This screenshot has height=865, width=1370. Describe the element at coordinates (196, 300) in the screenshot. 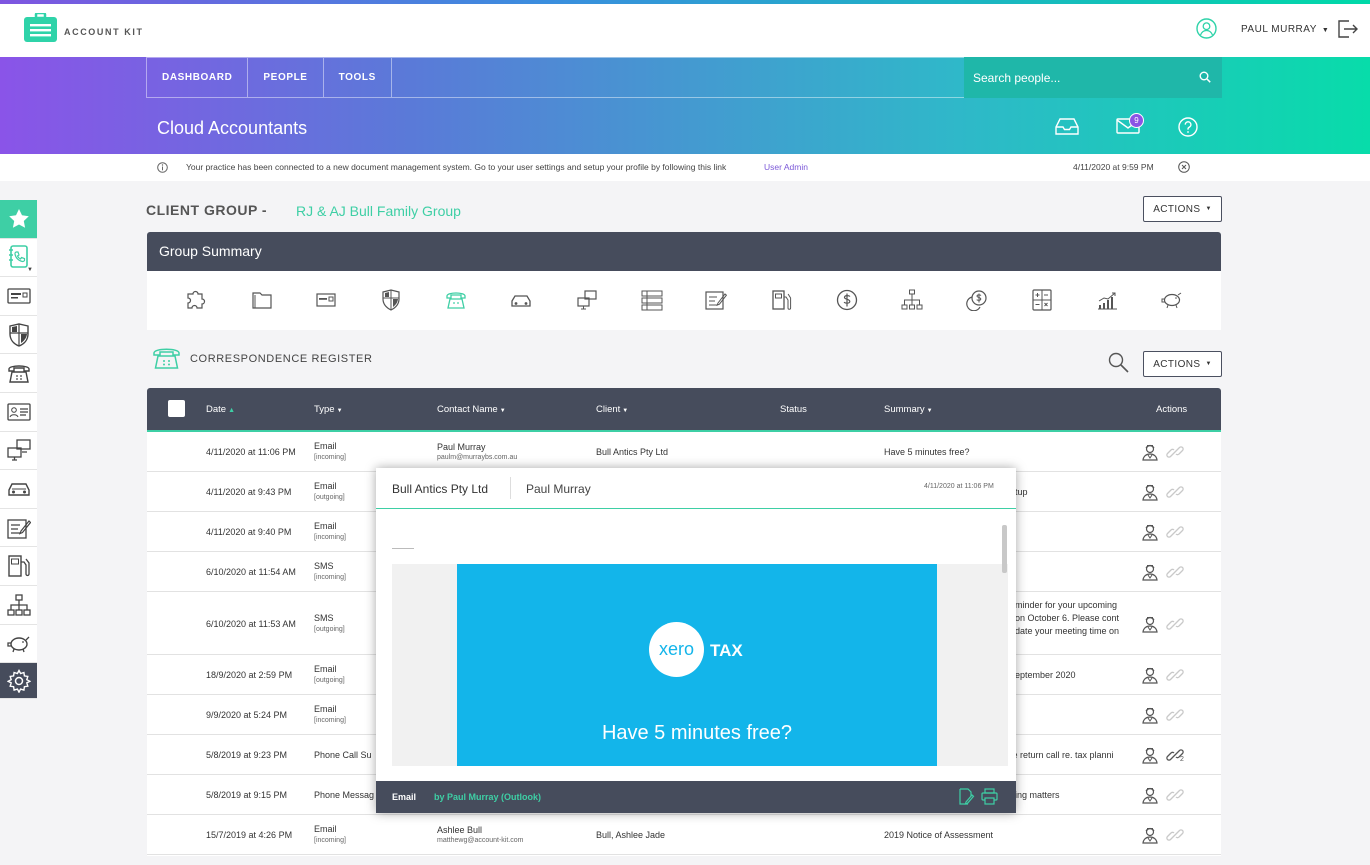

I see `puzzle-icon` at that location.